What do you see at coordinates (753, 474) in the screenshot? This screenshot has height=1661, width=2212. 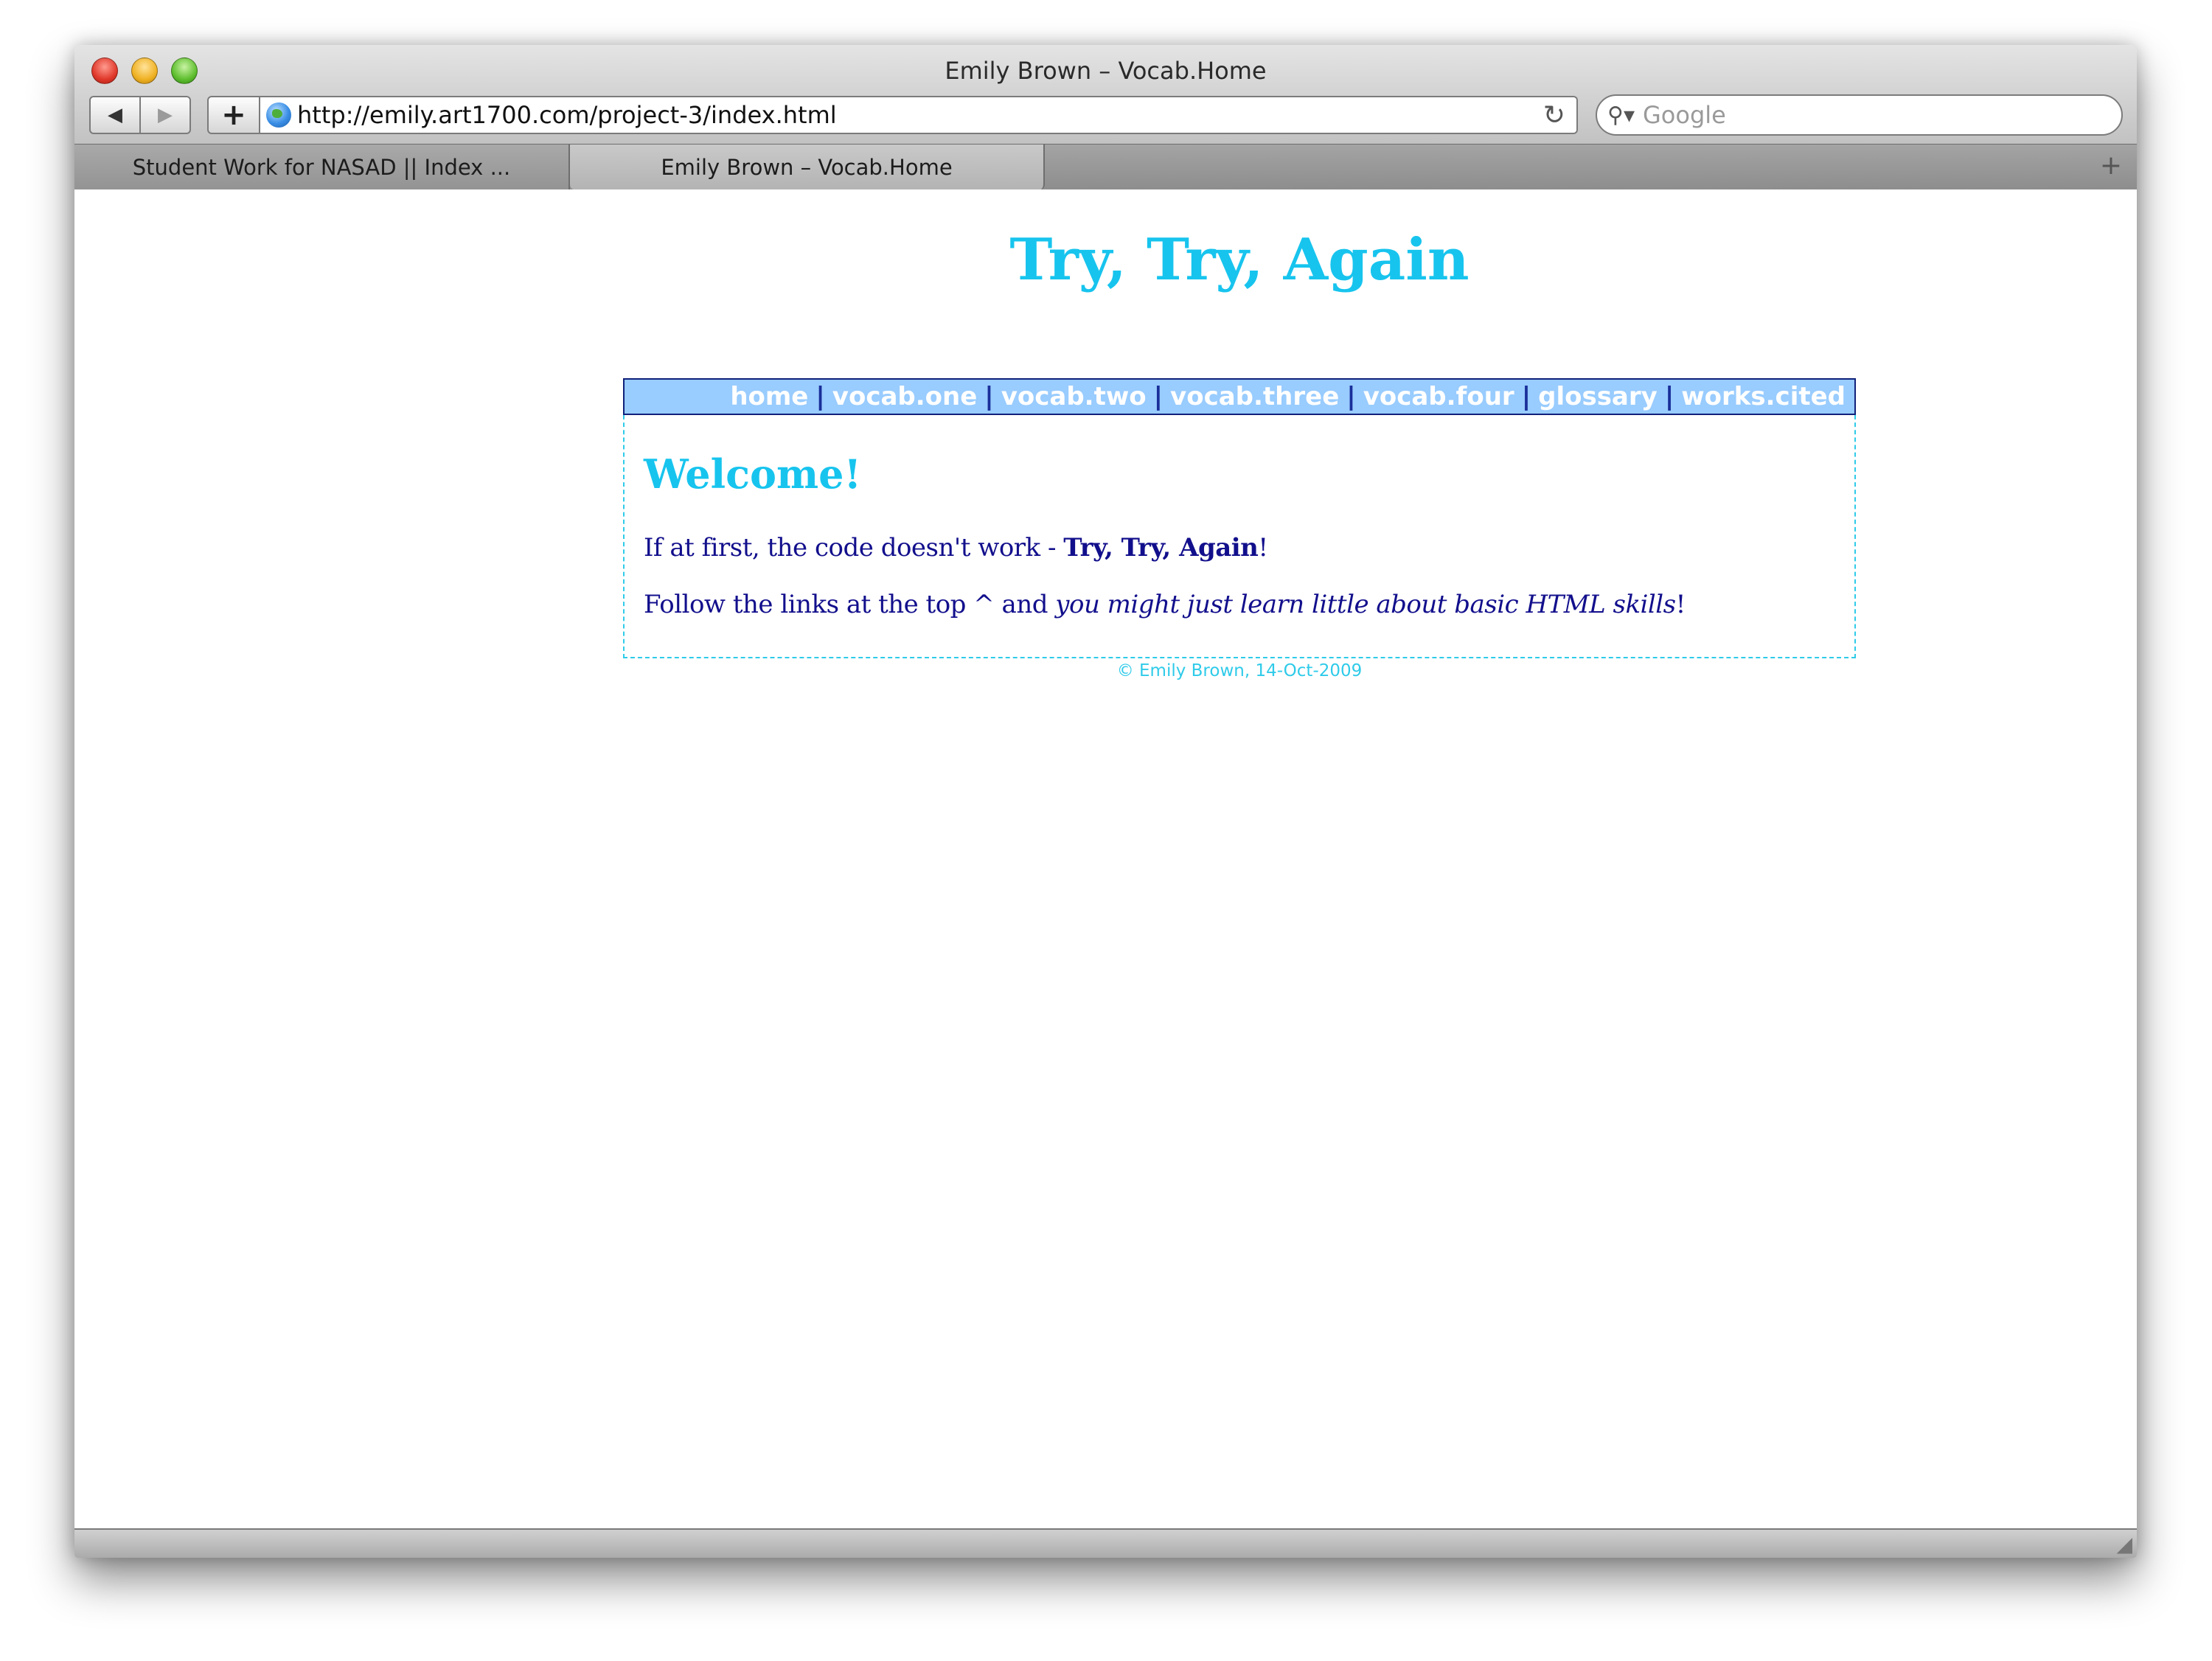 I see `welcome-heading: Welcome!` at bounding box center [753, 474].